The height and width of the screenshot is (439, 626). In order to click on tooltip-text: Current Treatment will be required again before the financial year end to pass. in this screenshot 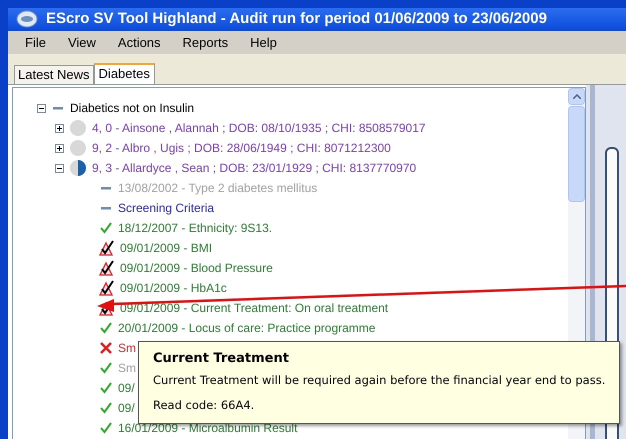, I will do `click(379, 380)`.